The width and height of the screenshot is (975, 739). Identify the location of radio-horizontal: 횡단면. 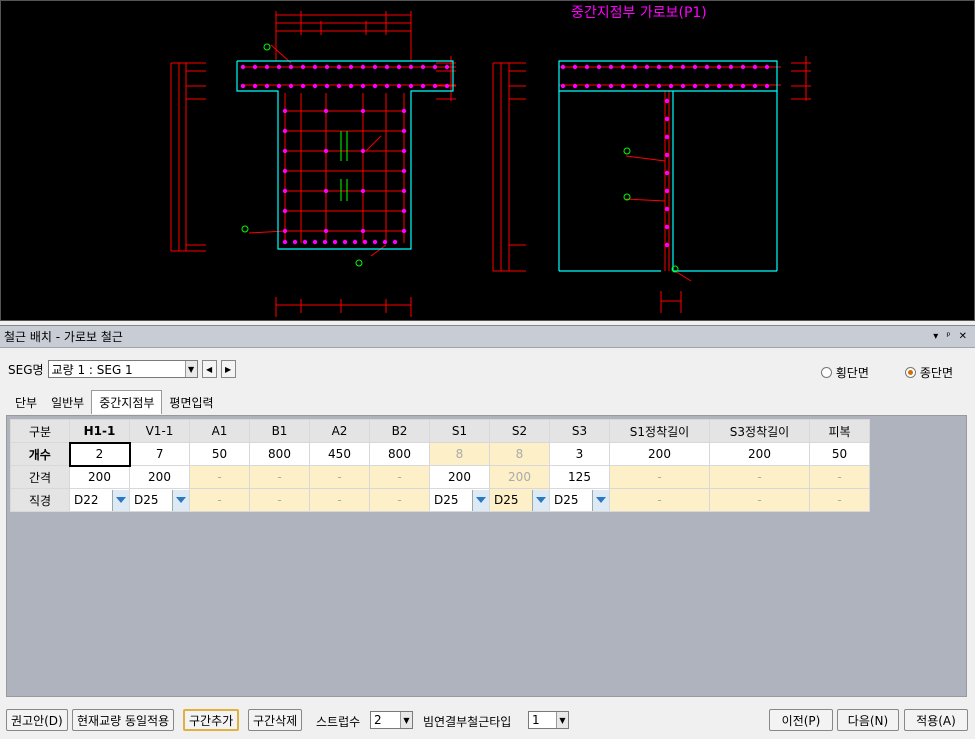
(844, 372).